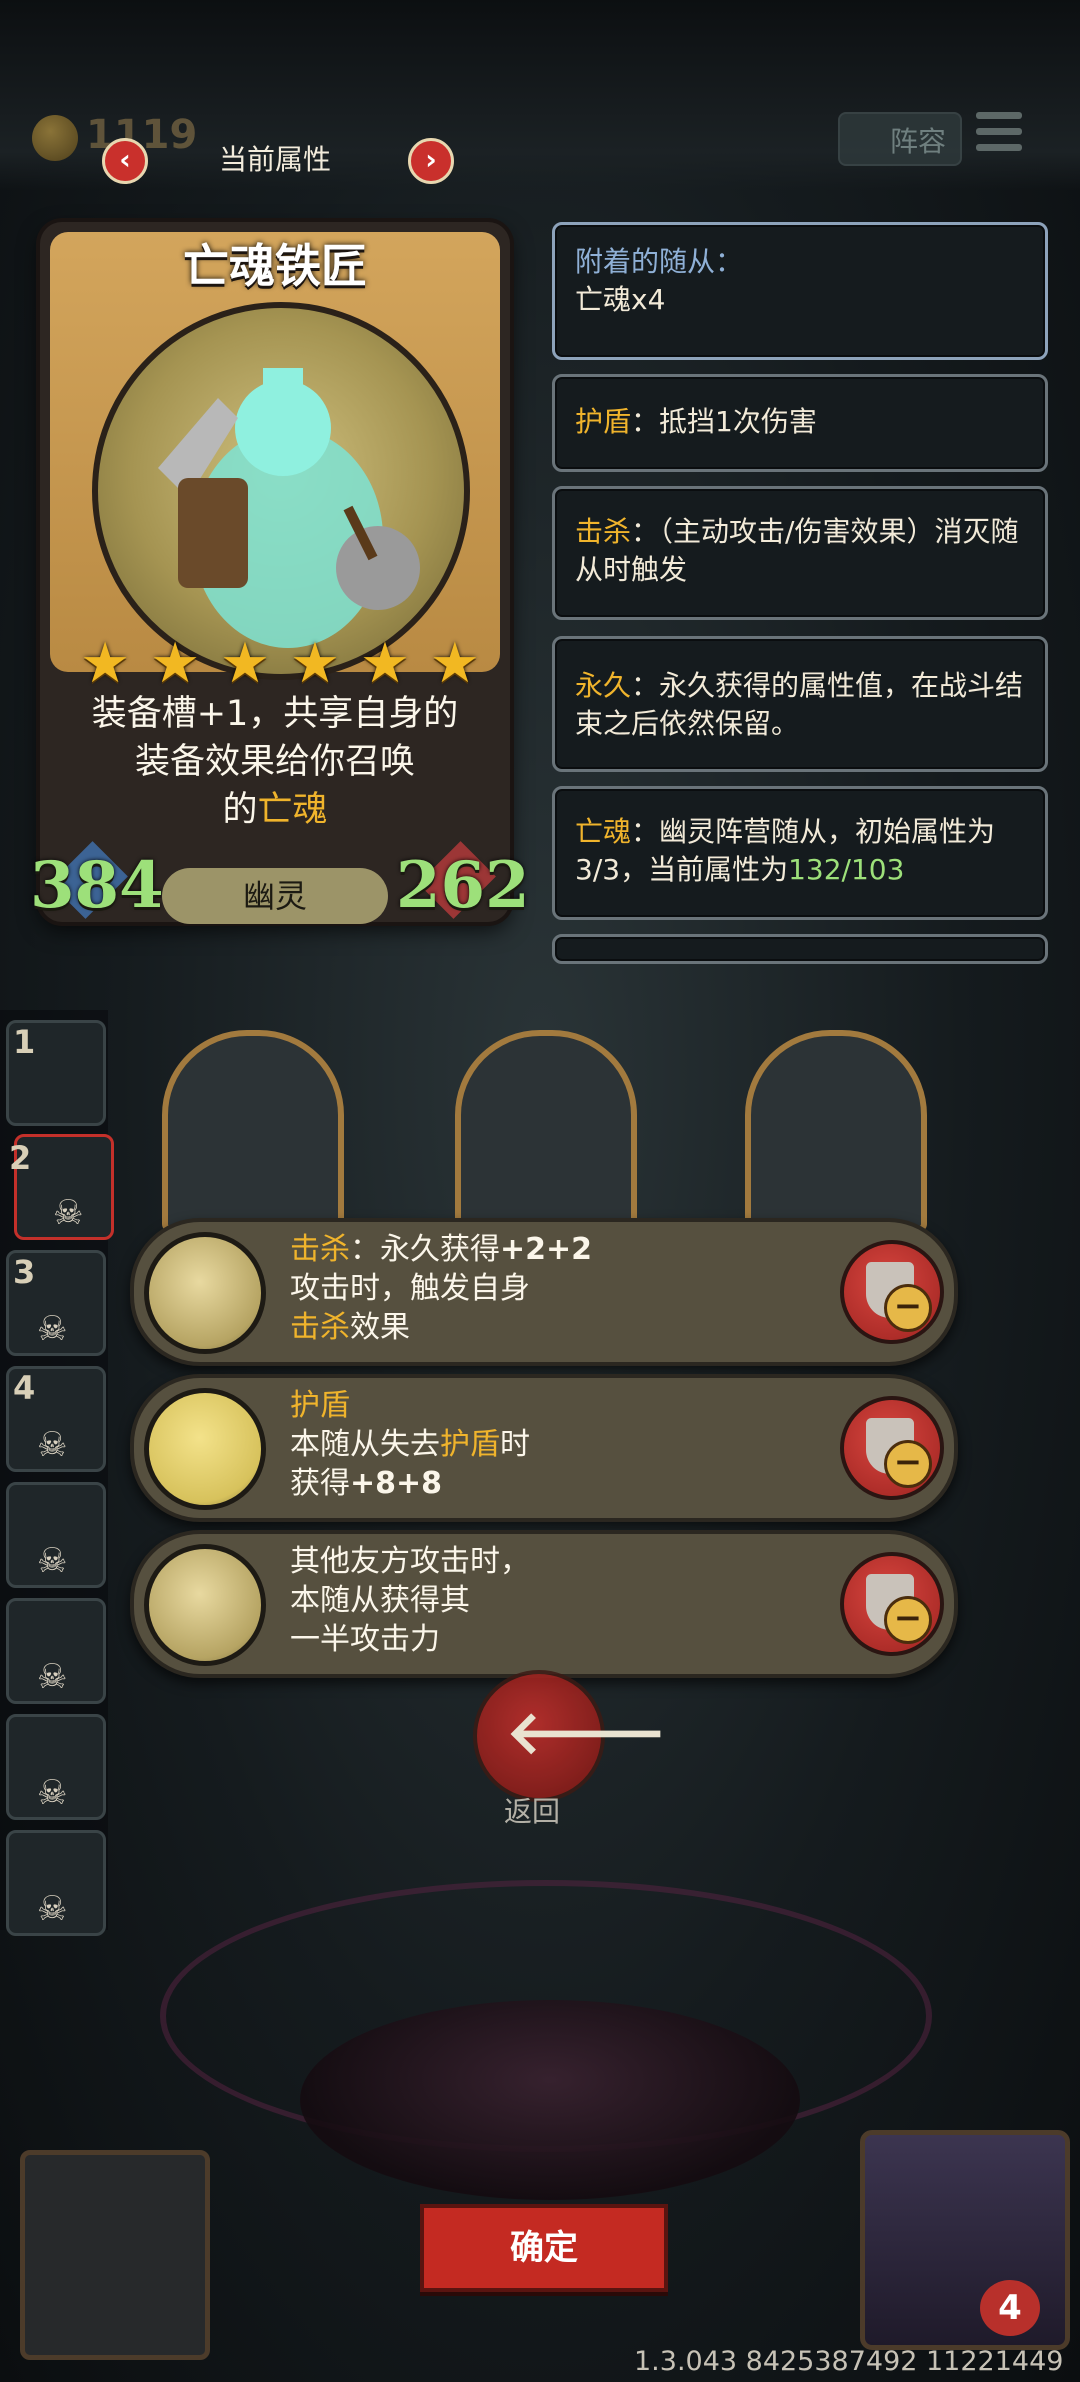 The image size is (1080, 2382). I want to click on next-arrow-button: ›, so click(431, 161).